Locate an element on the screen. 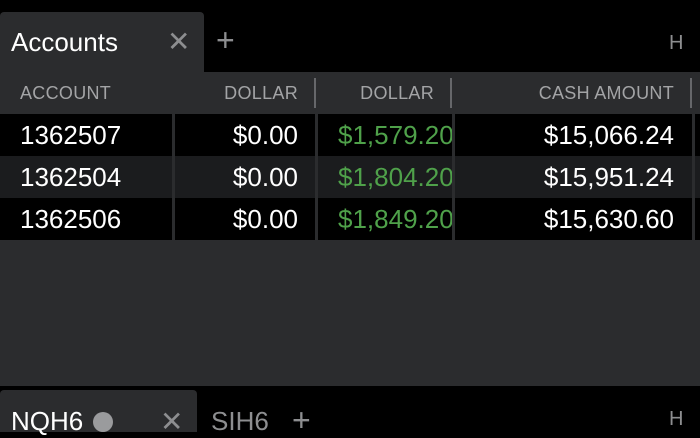 Image resolution: width=700 pixels, height=438 pixels. table-row: 1362504 $0.00 $1,804.20 $15,951.24 is located at coordinates (350, 177).